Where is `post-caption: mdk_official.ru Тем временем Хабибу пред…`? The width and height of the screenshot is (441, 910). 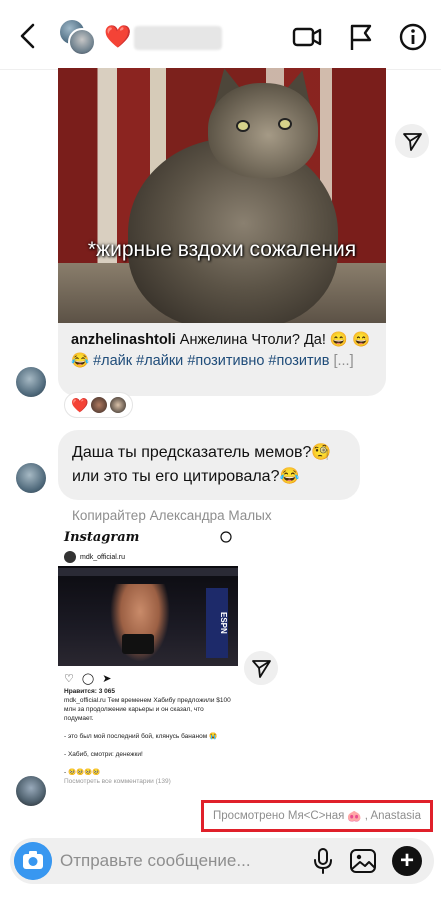 post-caption: mdk_official.ru Тем временем Хабибу пред… is located at coordinates (147, 709).